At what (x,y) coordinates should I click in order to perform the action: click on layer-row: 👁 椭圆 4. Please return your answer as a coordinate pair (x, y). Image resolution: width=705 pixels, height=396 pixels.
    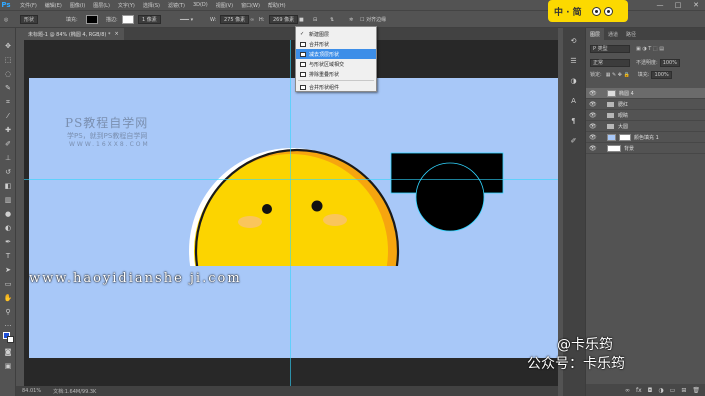
    Looking at the image, I should click on (645, 93).